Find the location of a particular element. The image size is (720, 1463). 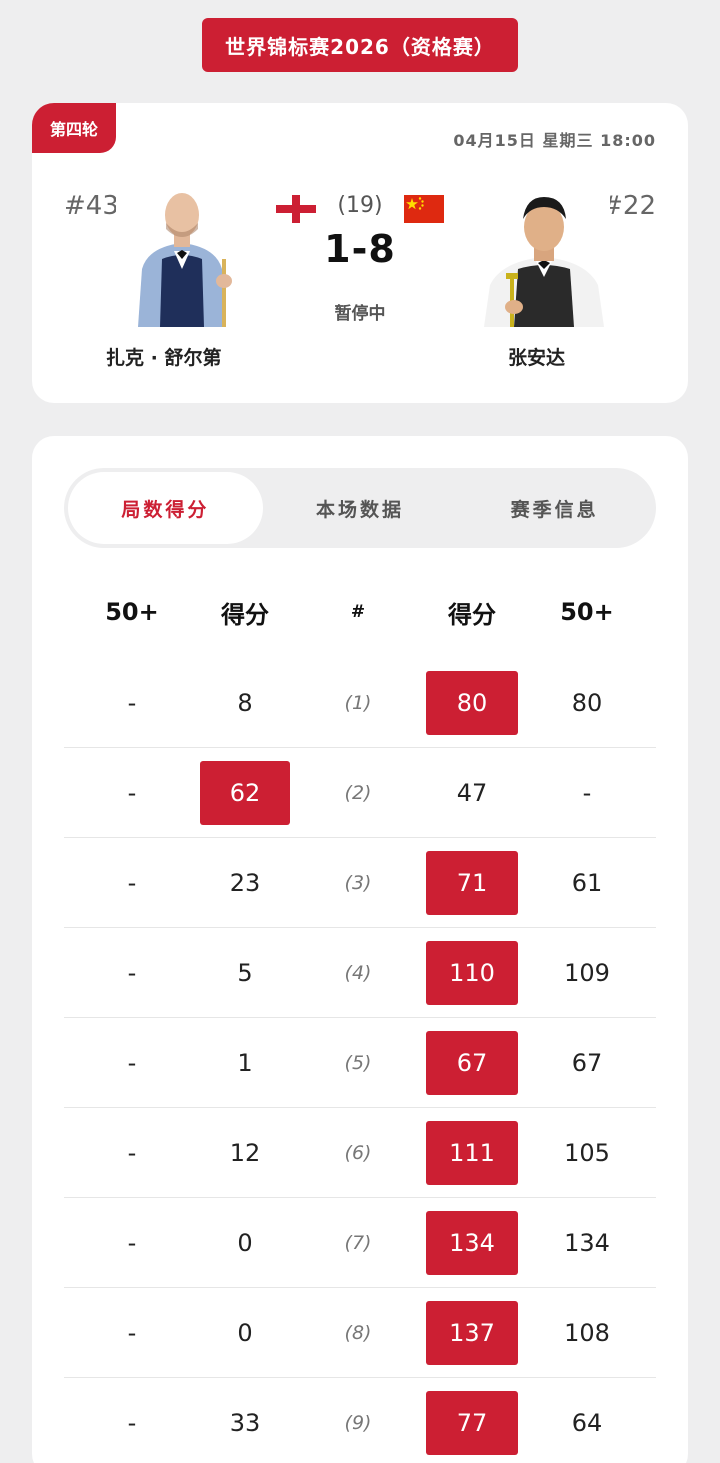

table-row: - 1 (5) 67 67 is located at coordinates (360, 1063).